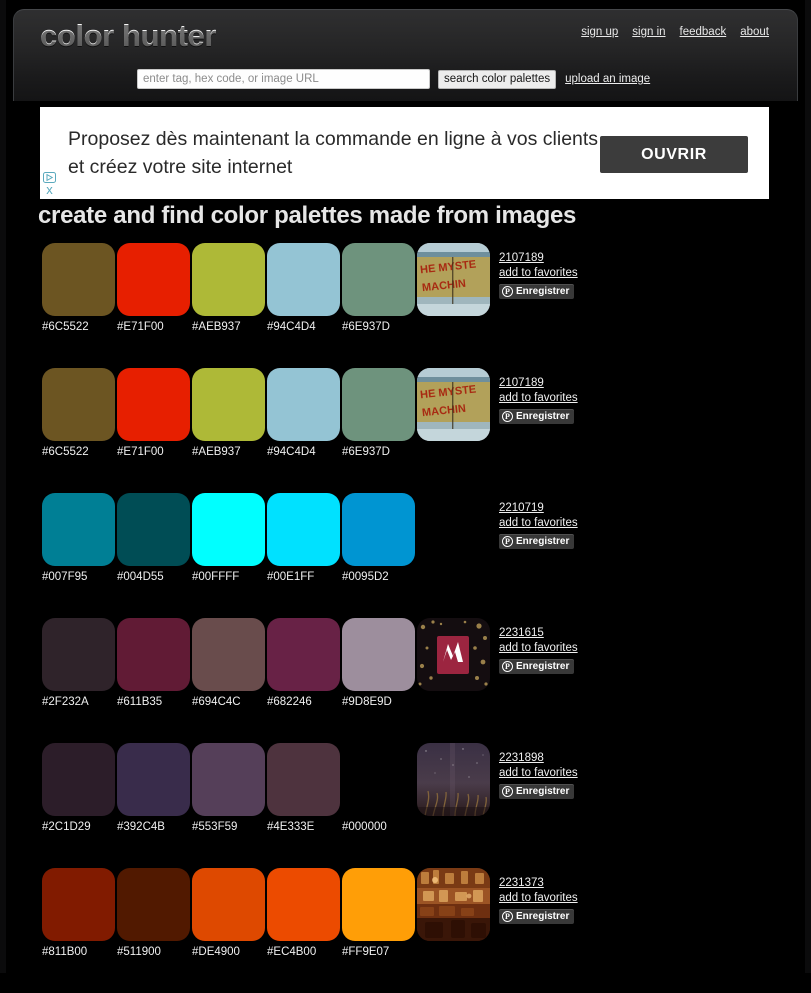  I want to click on nav-sign-in: sign in, so click(648, 32).